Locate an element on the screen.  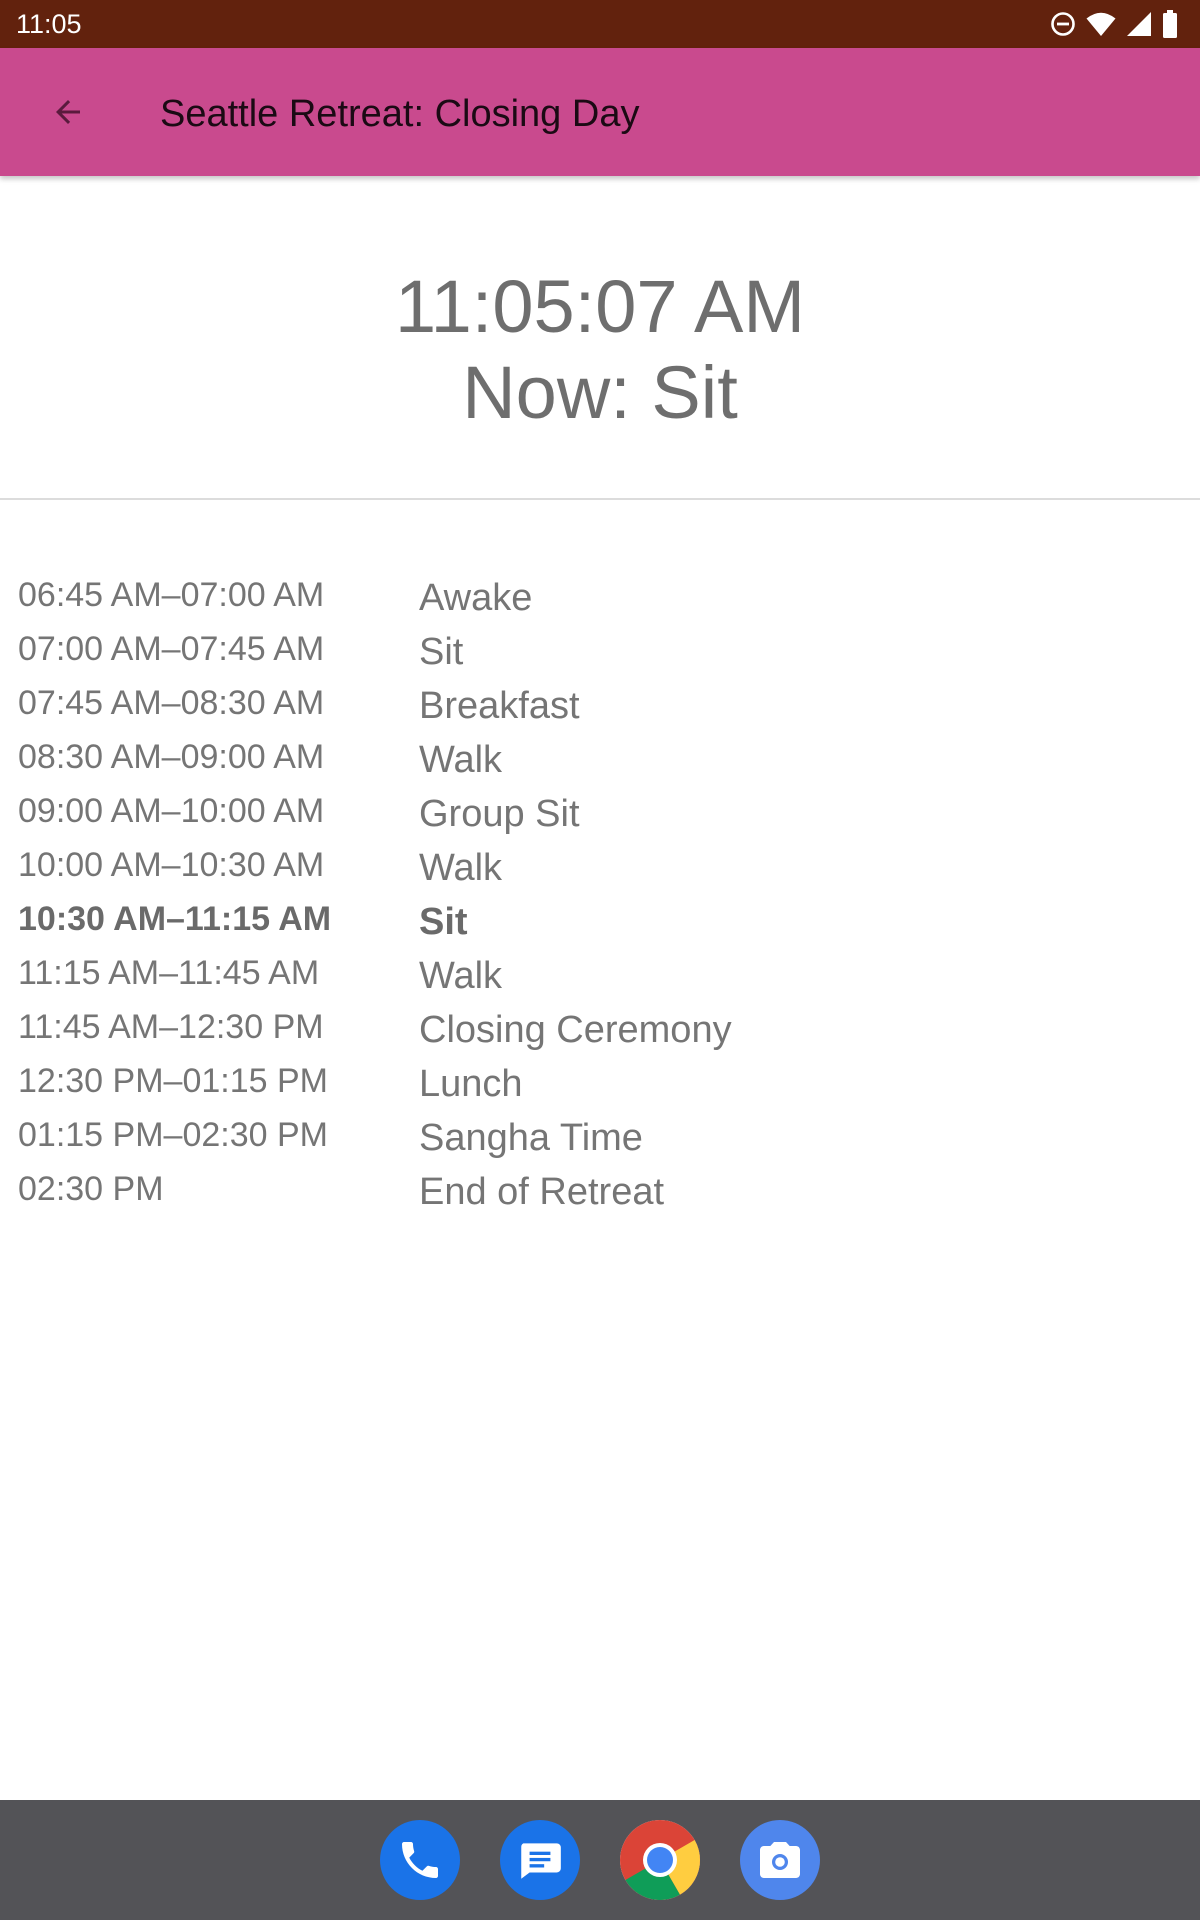
schedule-activity: Closing Ceremony is located at coordinates (575, 1030).